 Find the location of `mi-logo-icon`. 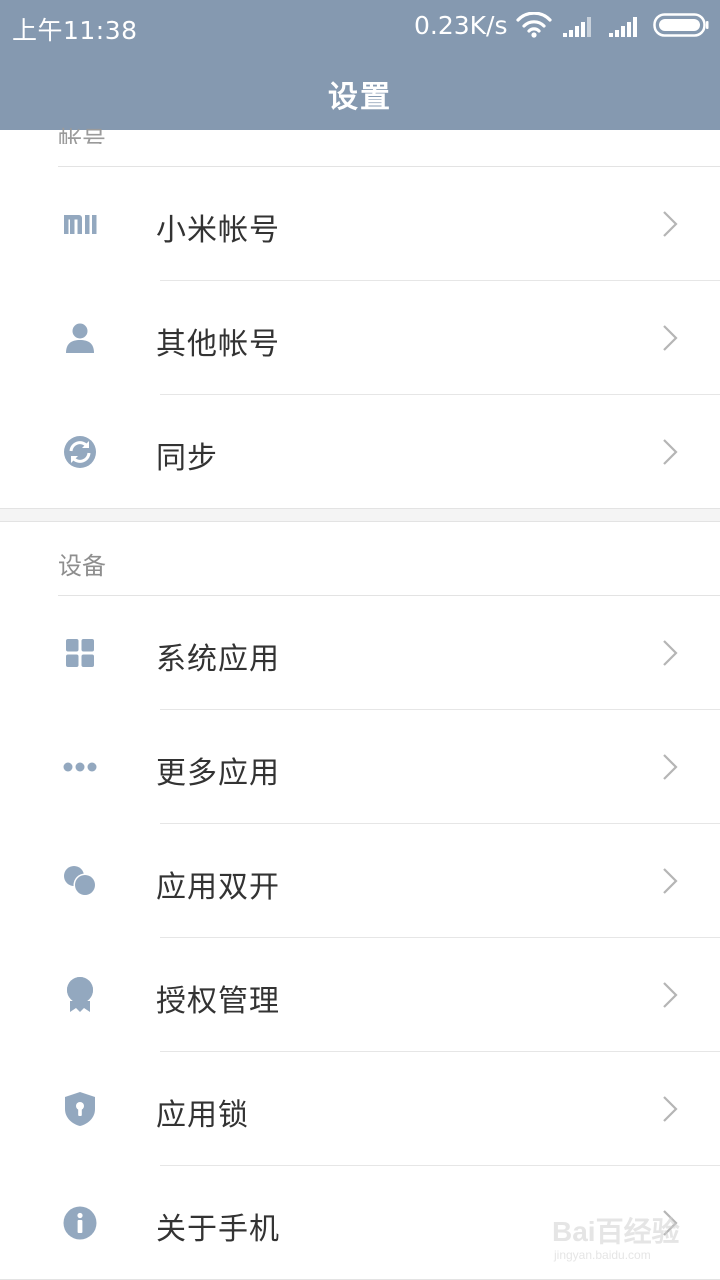

mi-logo-icon is located at coordinates (80, 224).